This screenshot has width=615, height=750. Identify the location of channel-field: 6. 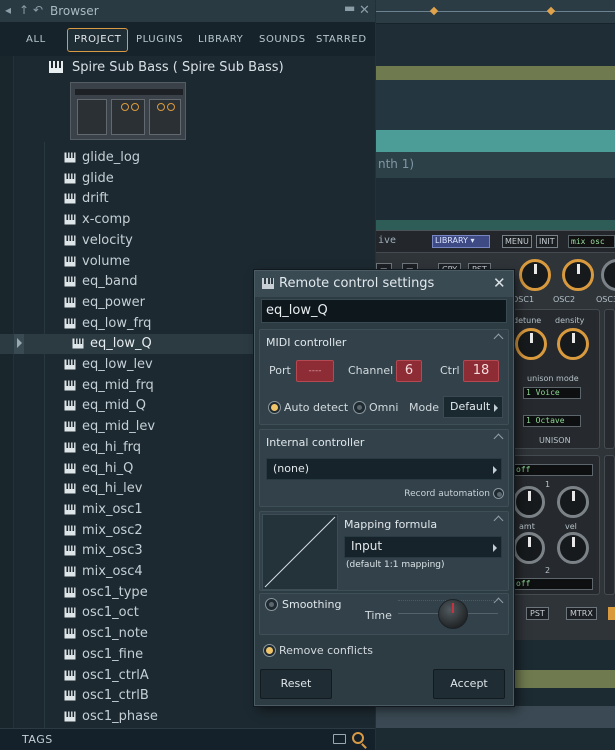
(409, 371).